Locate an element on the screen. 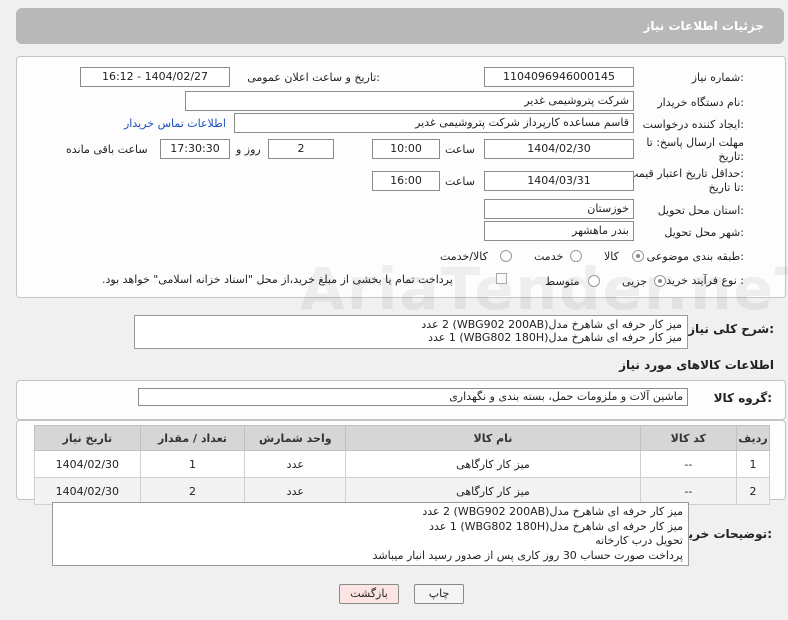 The width and height of the screenshot is (788, 620). province-field: خوزستان is located at coordinates (559, 209).